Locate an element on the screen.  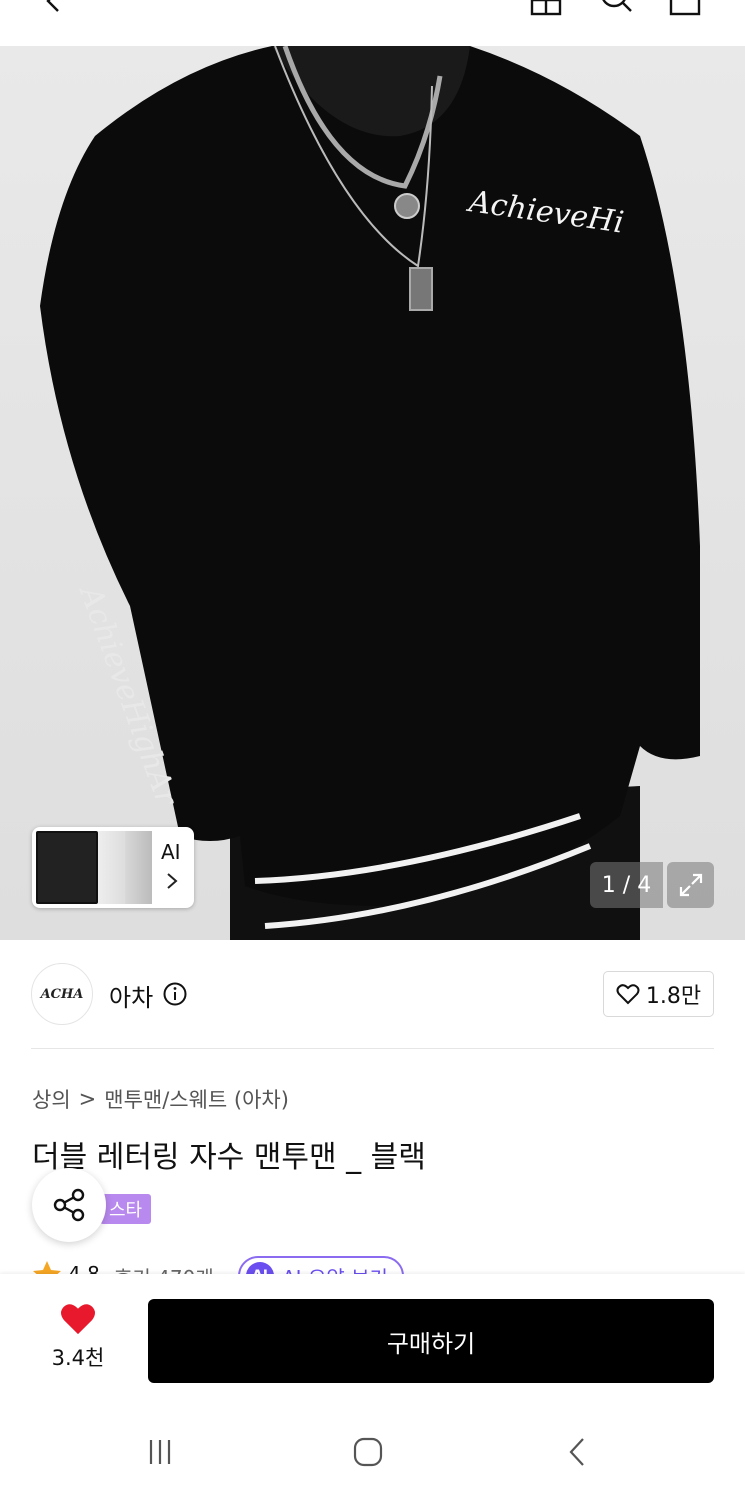
wishlist-count: 3.4천 is located at coordinates (78, 1358).